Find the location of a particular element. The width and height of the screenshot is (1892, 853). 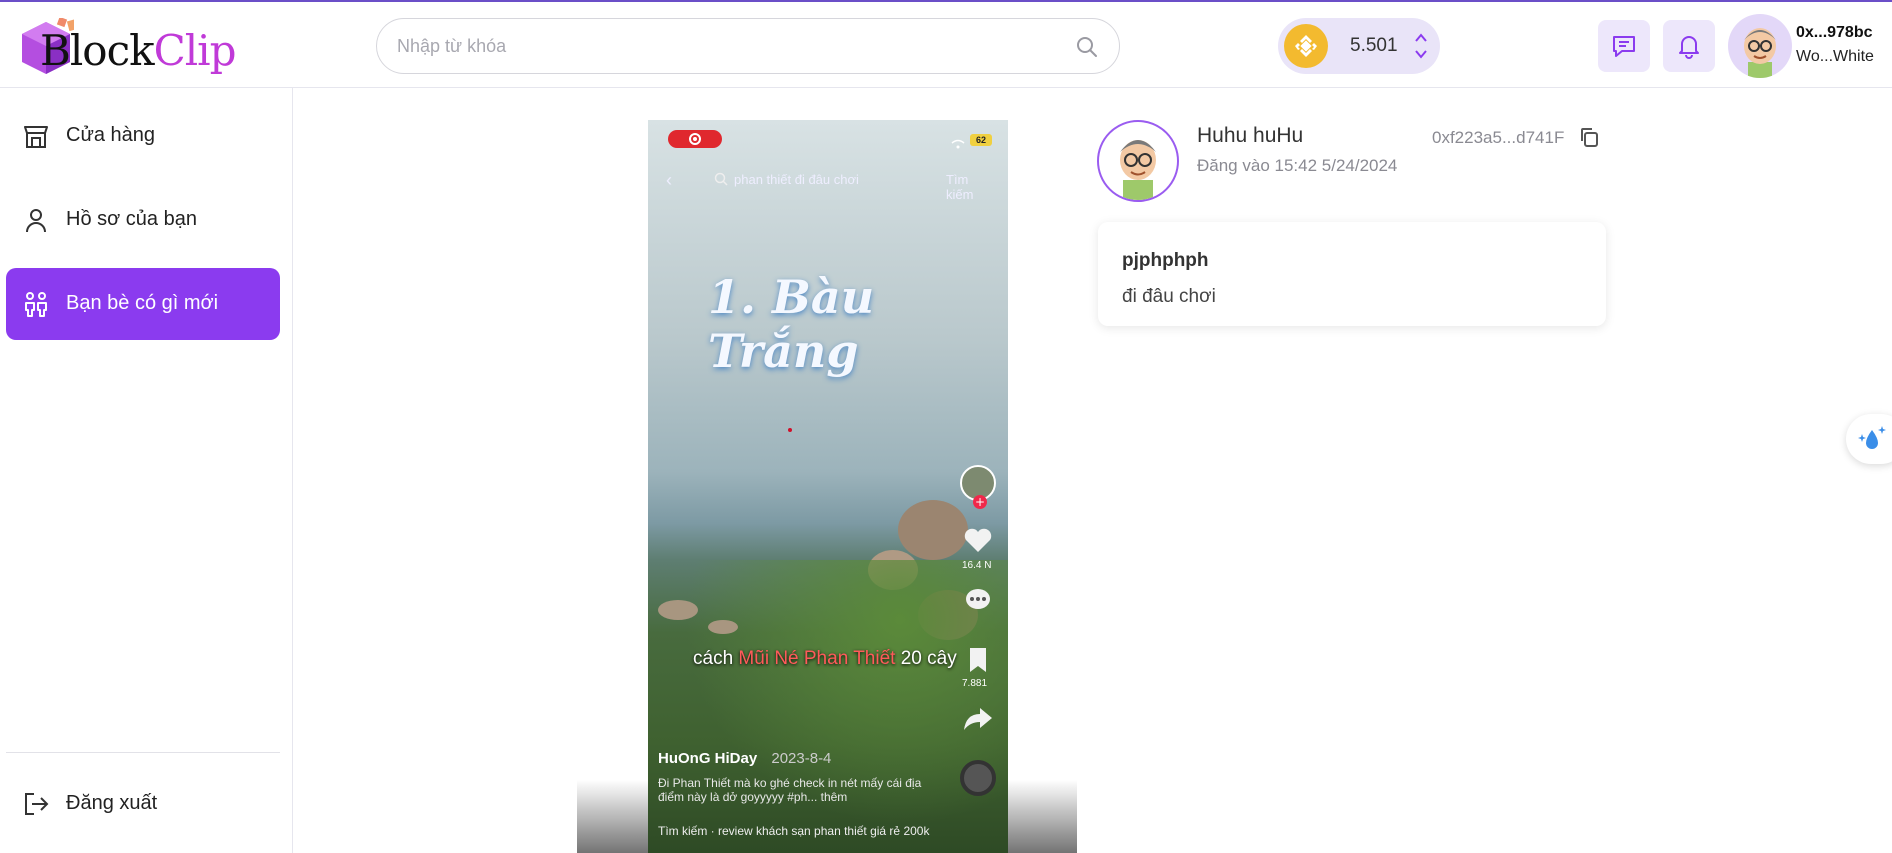

video-caption: cách Mũi Né Phan Thiết 20 cây is located at coordinates (825, 658).